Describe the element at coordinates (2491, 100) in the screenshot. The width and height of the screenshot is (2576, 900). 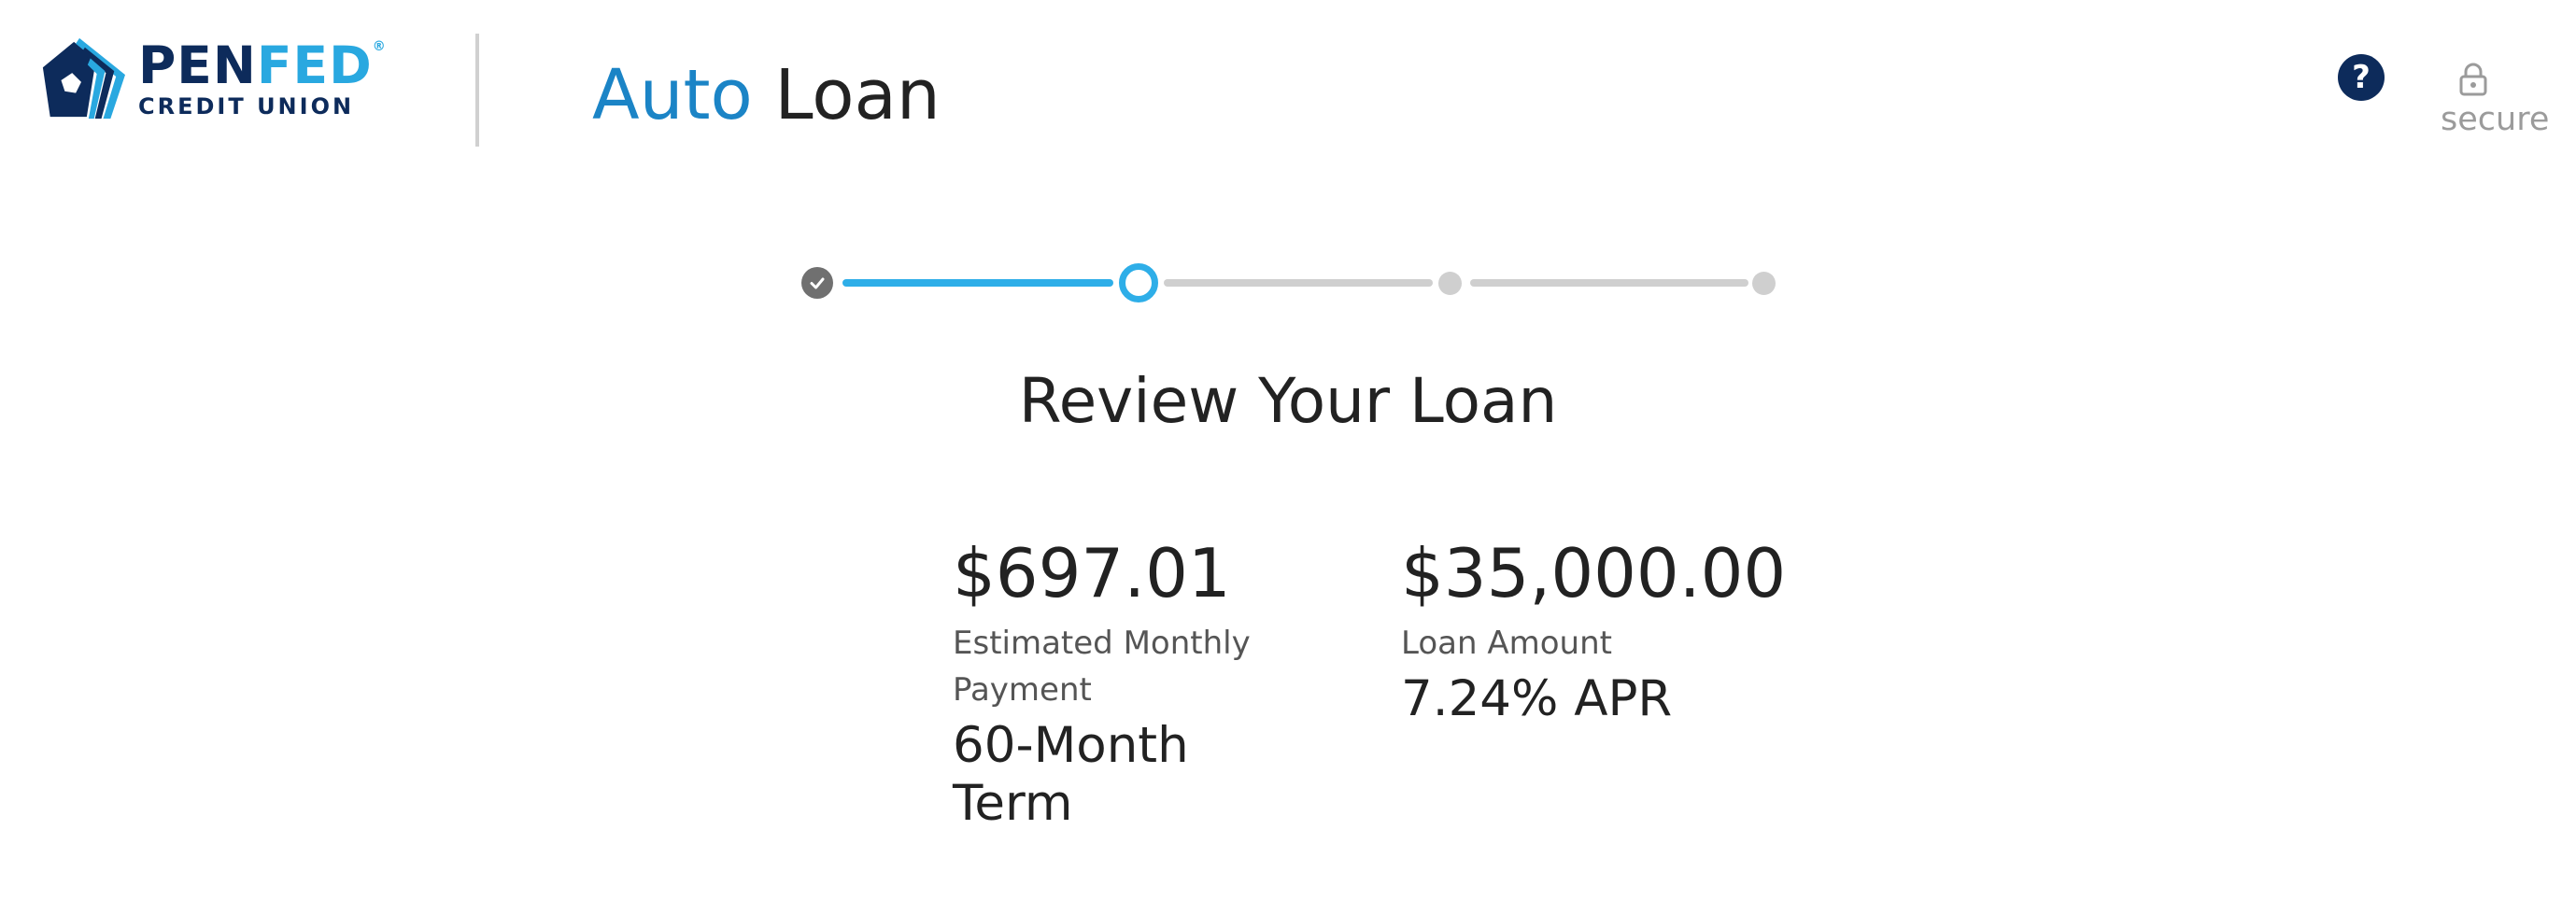
I see `secure-indicator: secure` at that location.